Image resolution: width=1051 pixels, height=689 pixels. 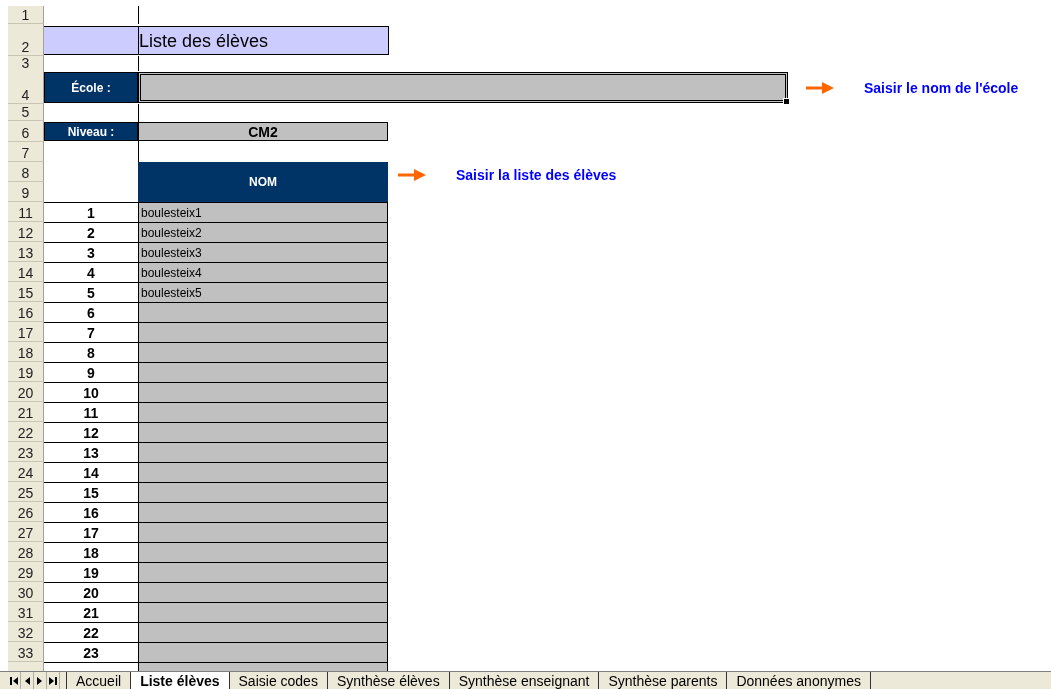 What do you see at coordinates (26, 572) in the screenshot?
I see `row-header: 29` at bounding box center [26, 572].